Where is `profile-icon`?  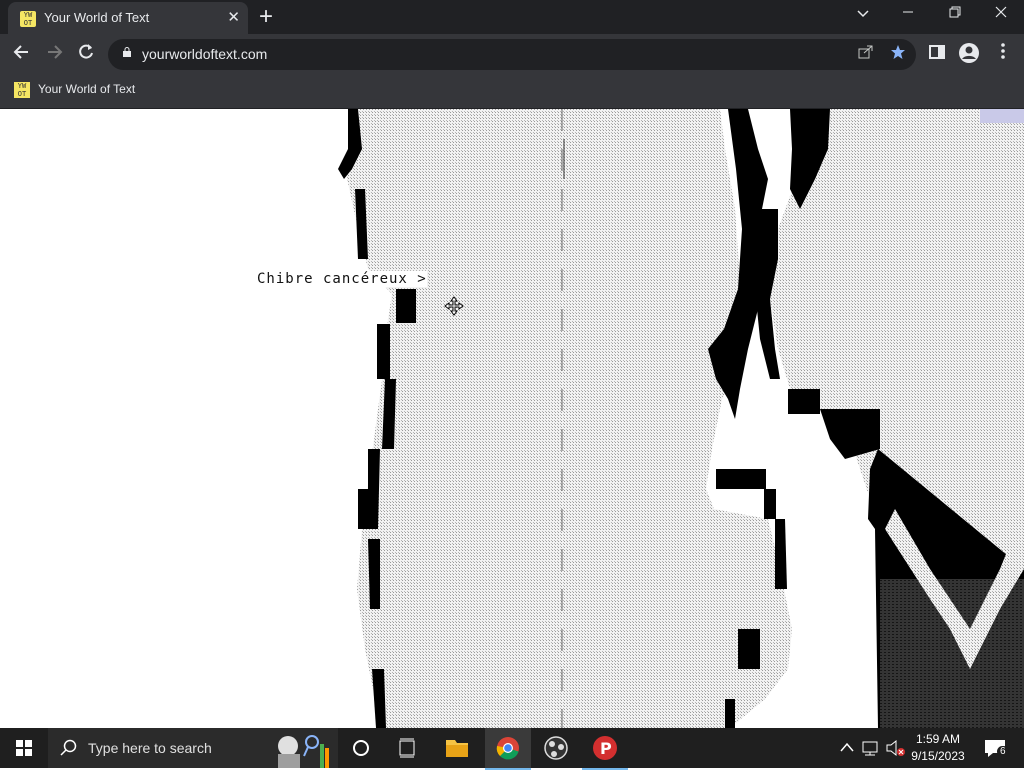 profile-icon is located at coordinates (969, 55).